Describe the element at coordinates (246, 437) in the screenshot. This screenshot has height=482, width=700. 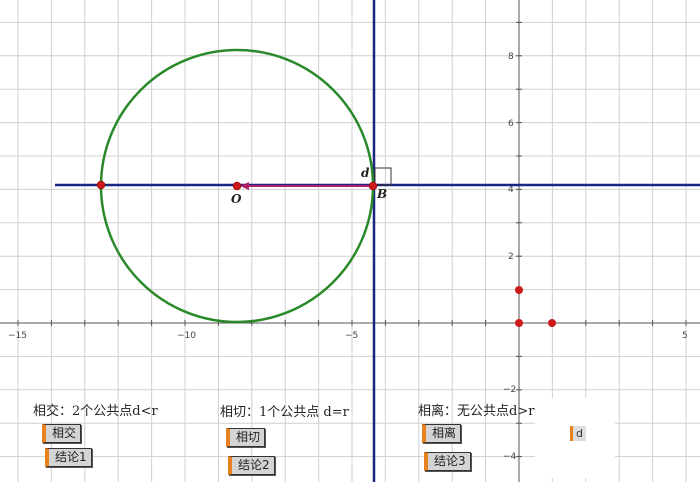
I see `tangent-button: 相切` at that location.